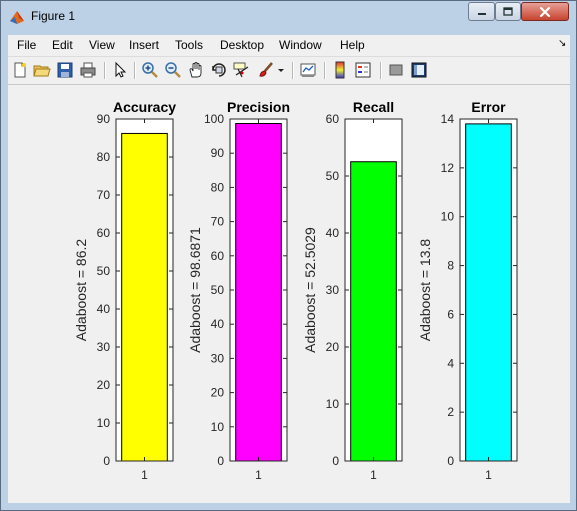 The height and width of the screenshot is (511, 577). What do you see at coordinates (448, 119) in the screenshot?
I see `y-tick-label: 14` at bounding box center [448, 119].